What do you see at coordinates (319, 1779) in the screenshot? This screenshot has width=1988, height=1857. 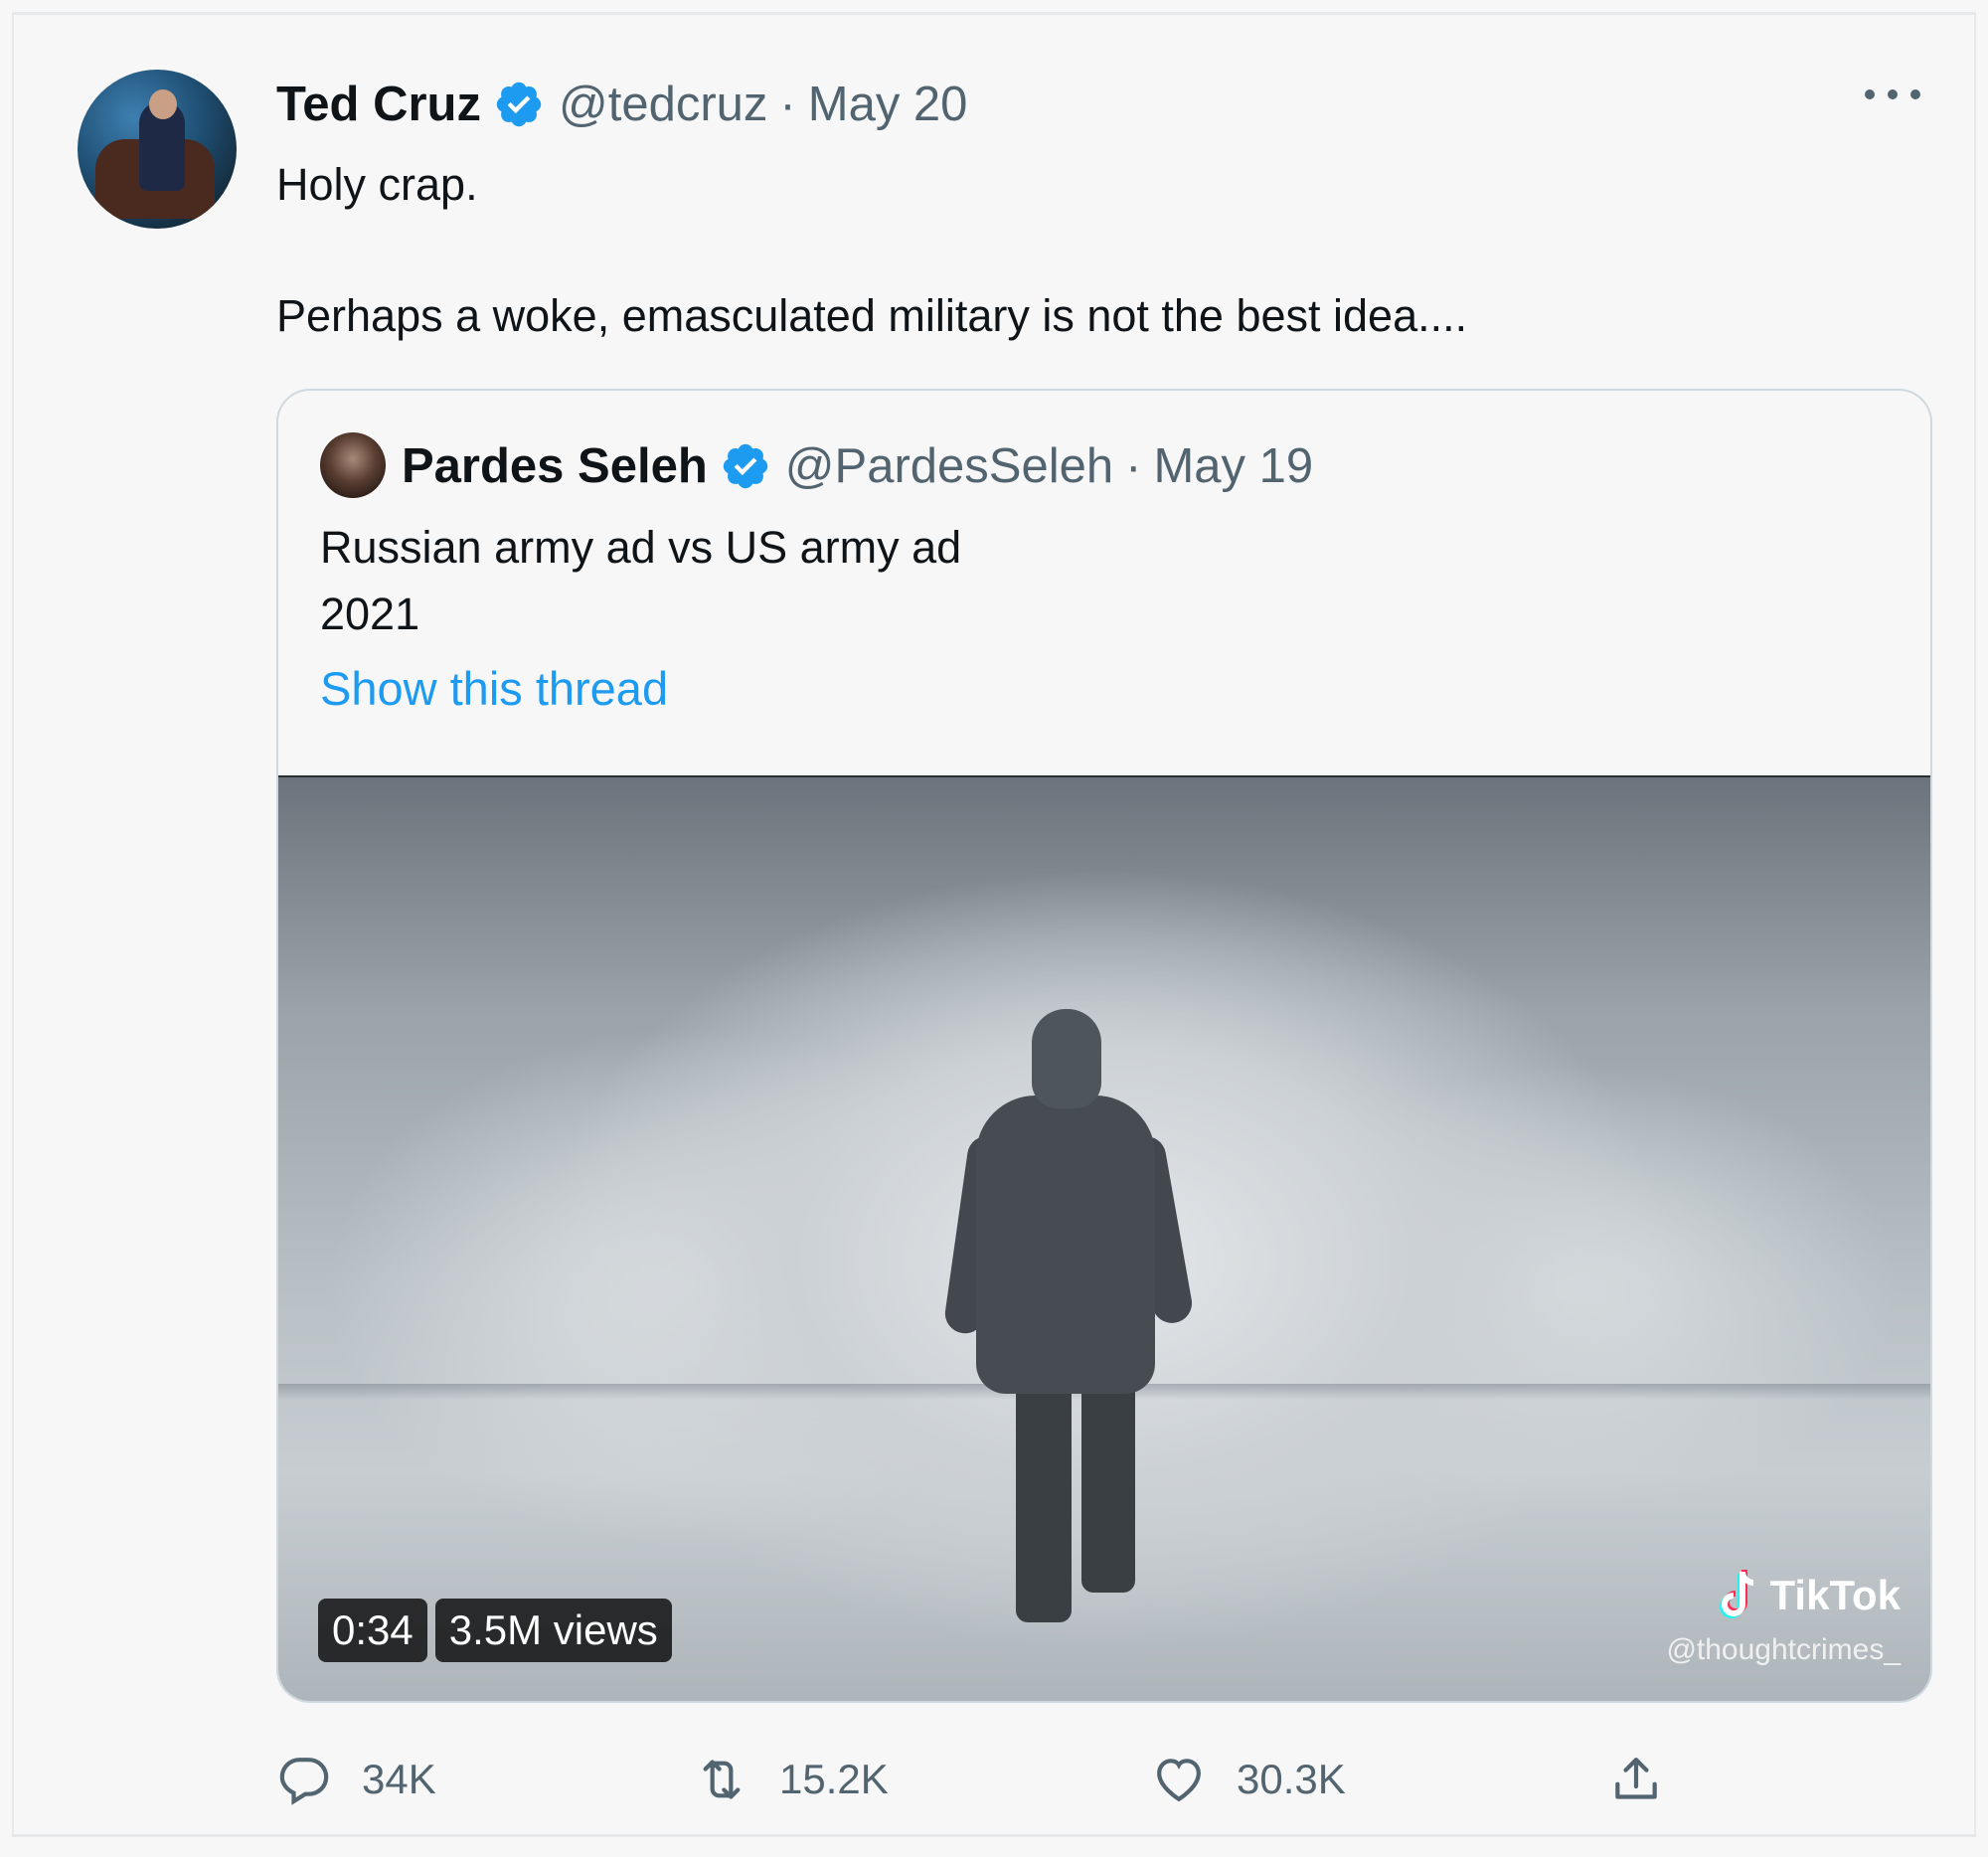 I see `reply-icon` at bounding box center [319, 1779].